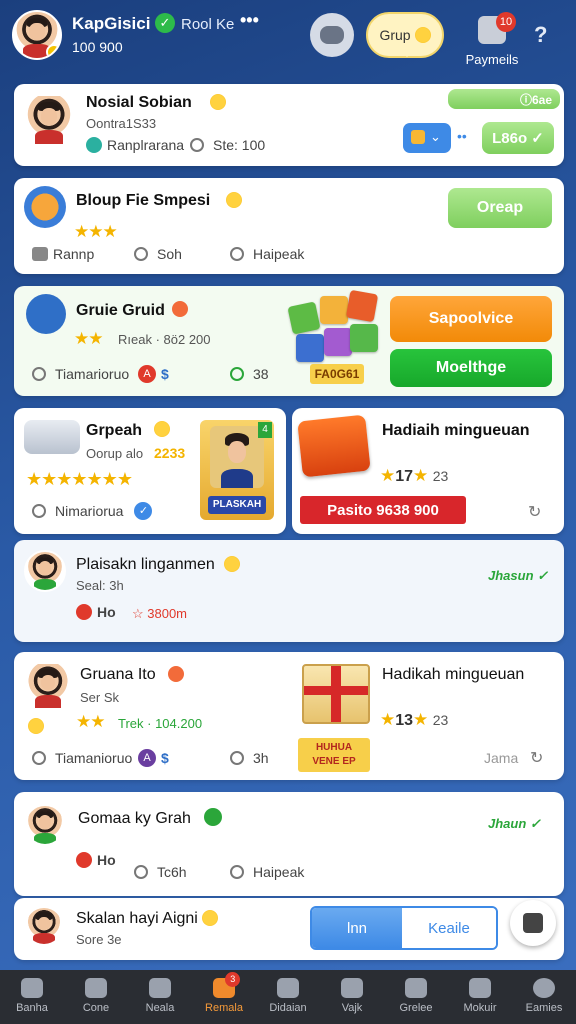  What do you see at coordinates (352, 997) in the screenshot?
I see `nav-item-chat: Vajk` at bounding box center [352, 997].